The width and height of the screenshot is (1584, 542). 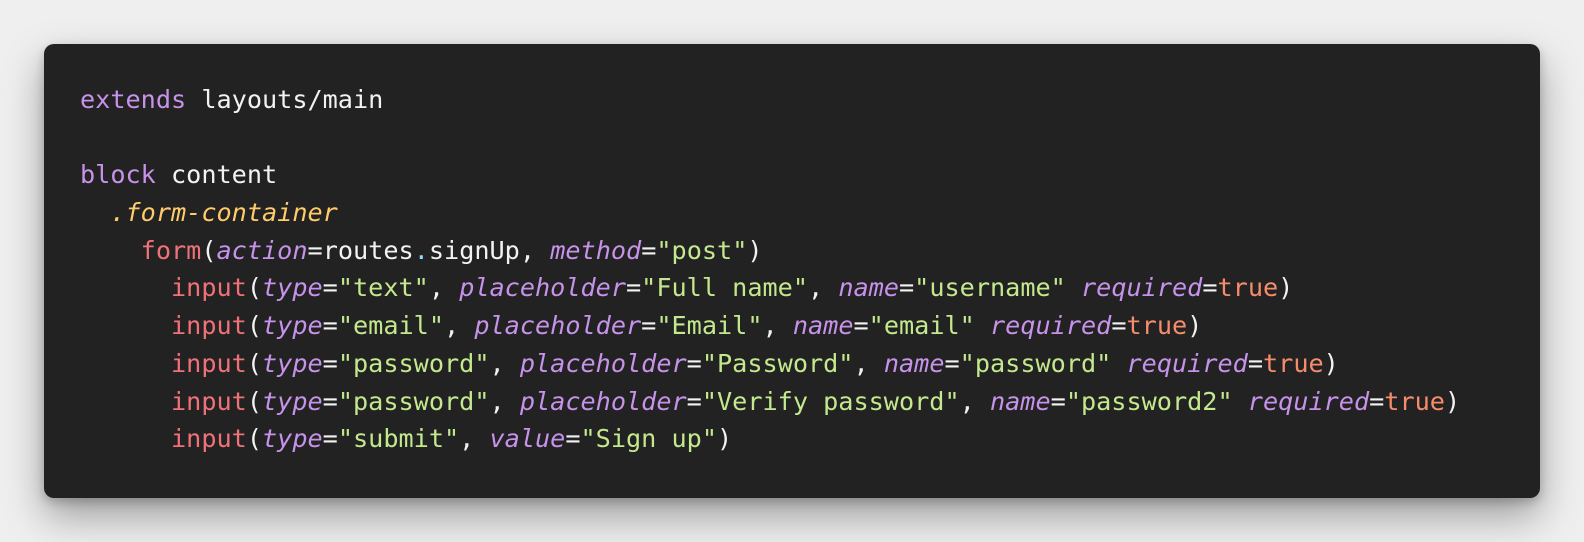 What do you see at coordinates (527, 439) in the screenshot?
I see `code-token-attr: value` at bounding box center [527, 439].